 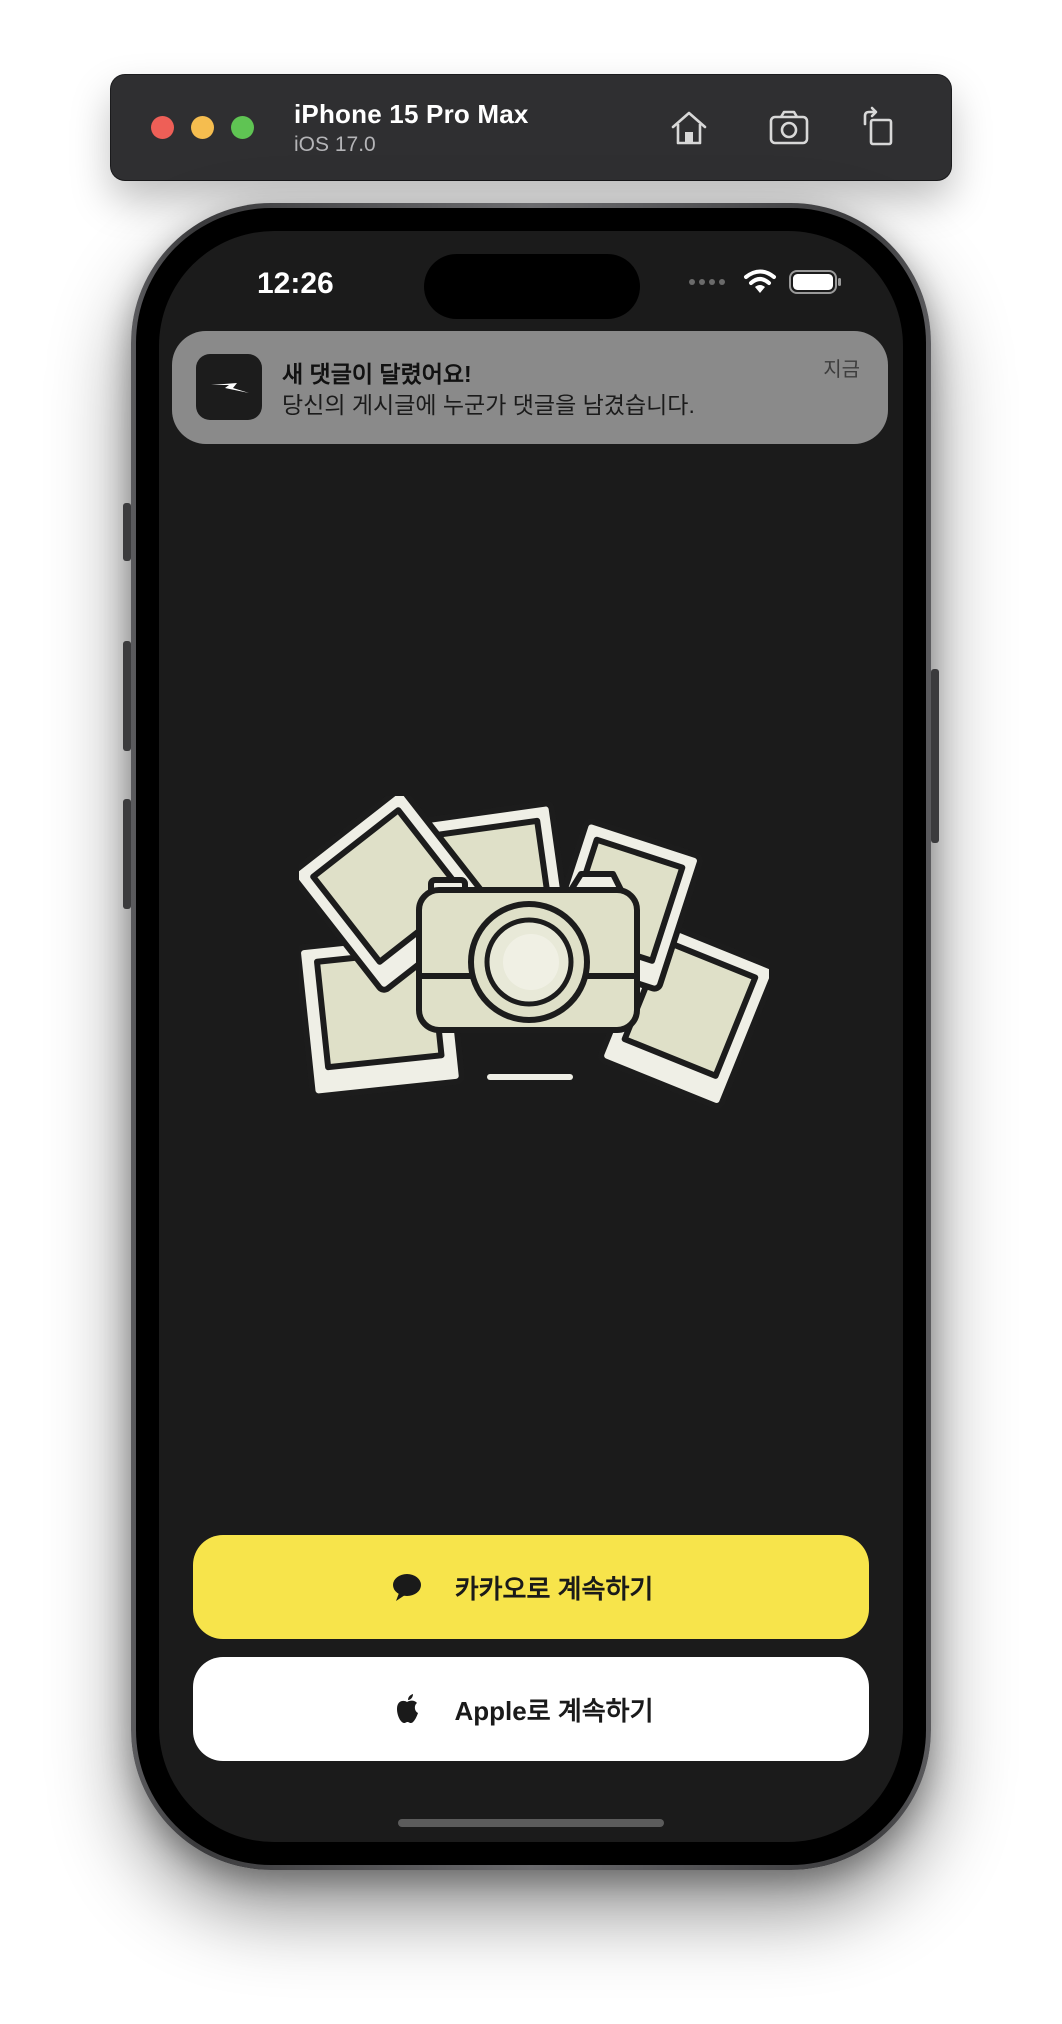 What do you see at coordinates (530, 387) in the screenshot?
I see `push-notification: 새 댓글이 달렸어요! 당신의 게시글에 누군가 댓글을 남겼습니다. 지금` at bounding box center [530, 387].